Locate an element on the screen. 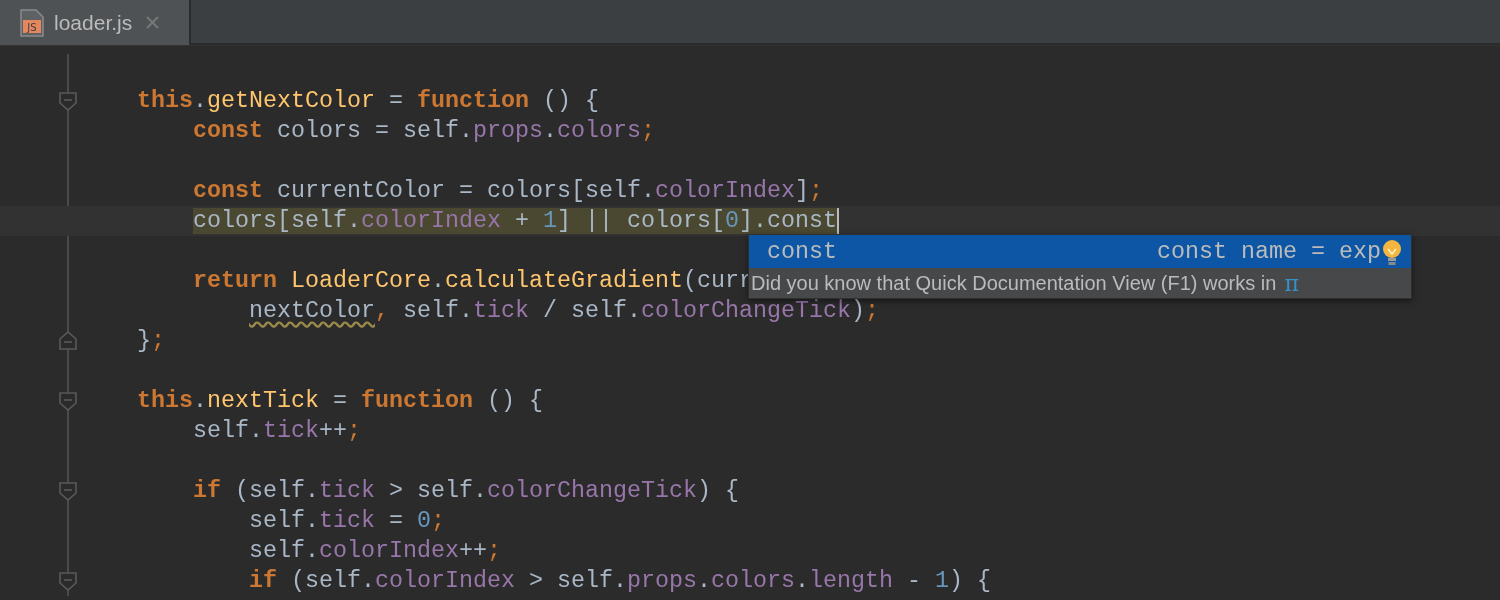 This screenshot has width=1500, height=600. close-icon is located at coordinates (153, 22).